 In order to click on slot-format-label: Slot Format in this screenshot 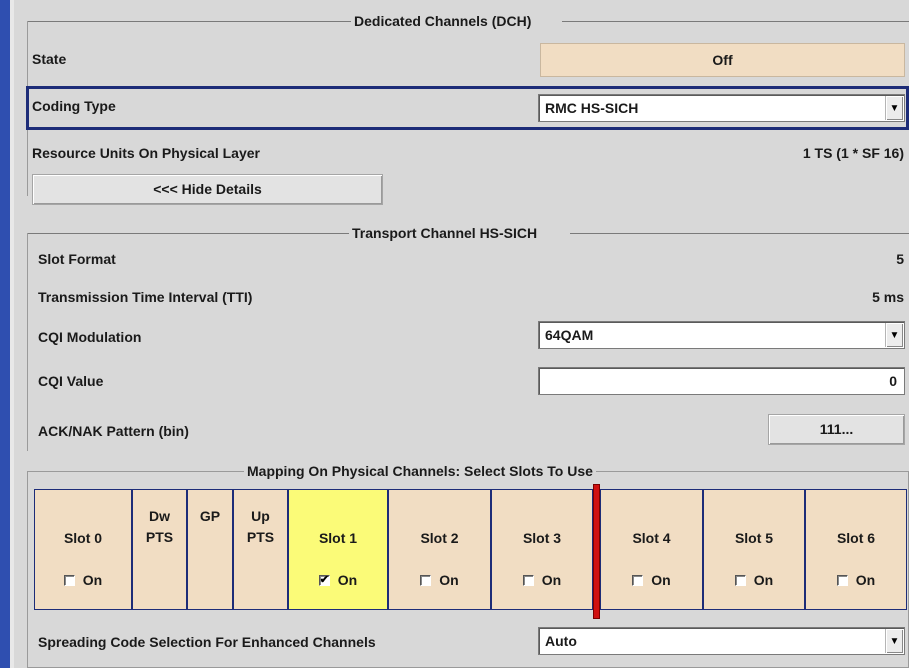, I will do `click(77, 259)`.